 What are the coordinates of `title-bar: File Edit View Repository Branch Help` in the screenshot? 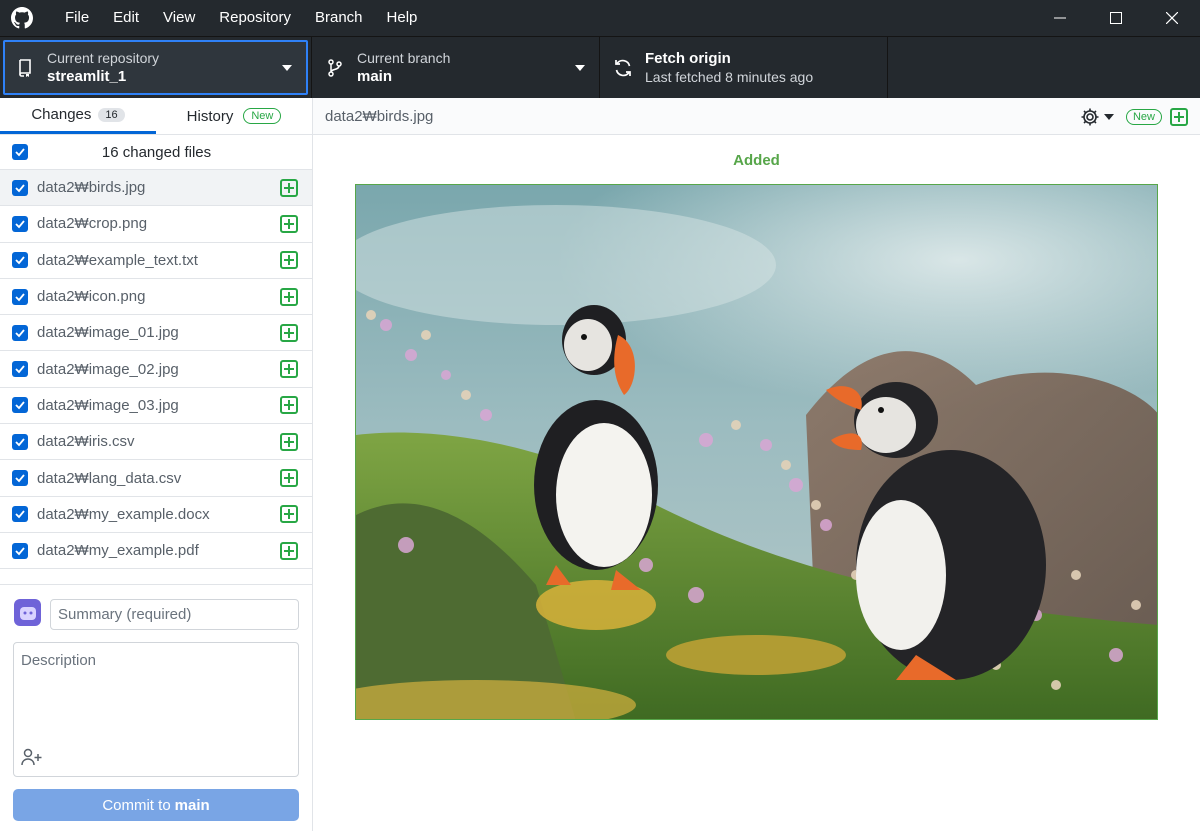 It's located at (600, 18).